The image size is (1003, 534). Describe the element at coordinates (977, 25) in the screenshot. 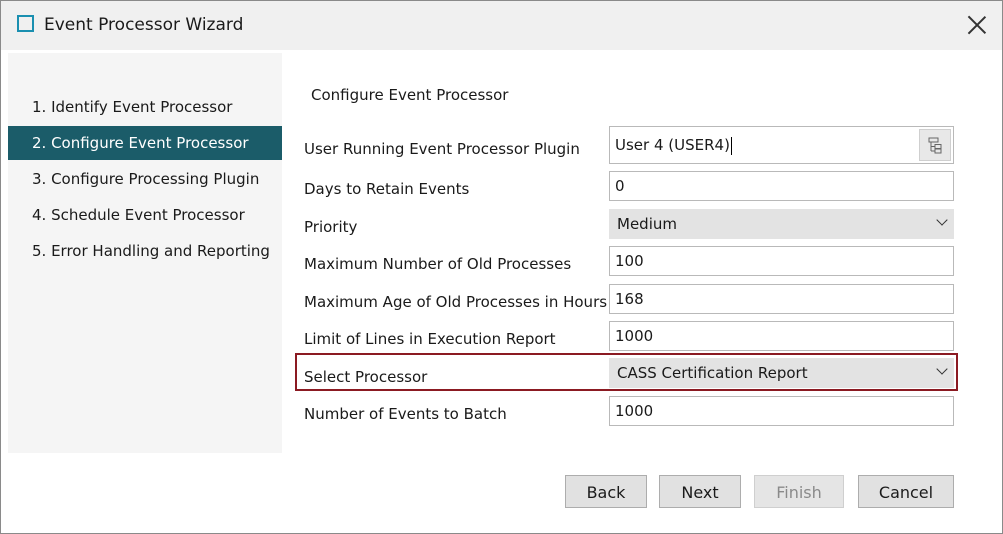

I see `close-icon` at that location.